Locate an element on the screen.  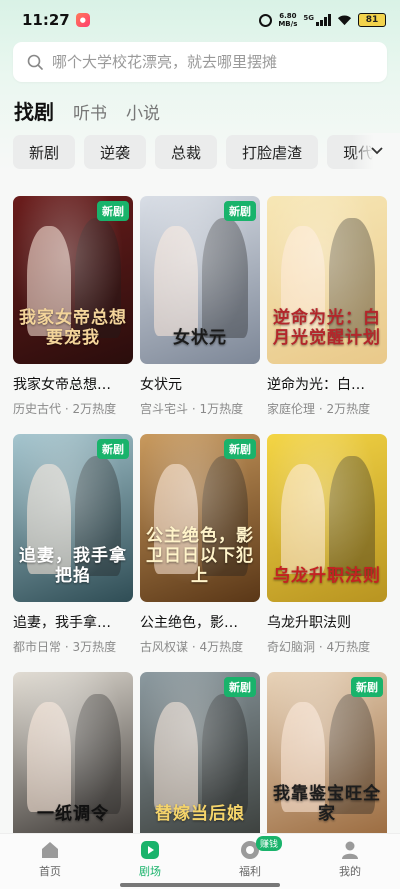
category-chip: 总裁 is located at coordinates (186, 152).